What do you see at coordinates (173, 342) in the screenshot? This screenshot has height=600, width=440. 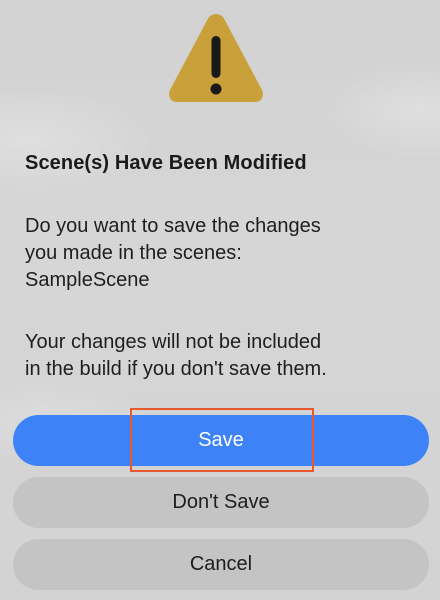 I see `info-line: Your changes will not be included` at bounding box center [173, 342].